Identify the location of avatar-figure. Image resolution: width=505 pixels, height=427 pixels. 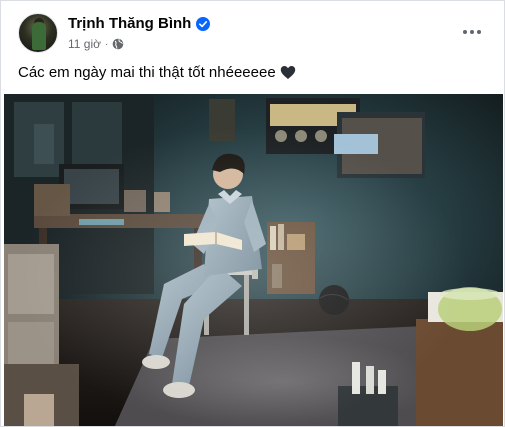
(39, 36).